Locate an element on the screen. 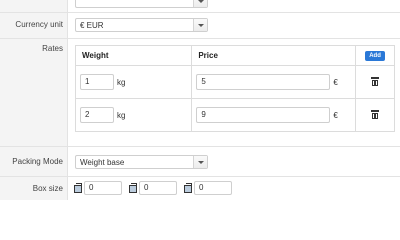 Image resolution: width=400 pixels, height=240 pixels. packing-mode-row: Packing Mode Weight base is located at coordinates (200, 161).